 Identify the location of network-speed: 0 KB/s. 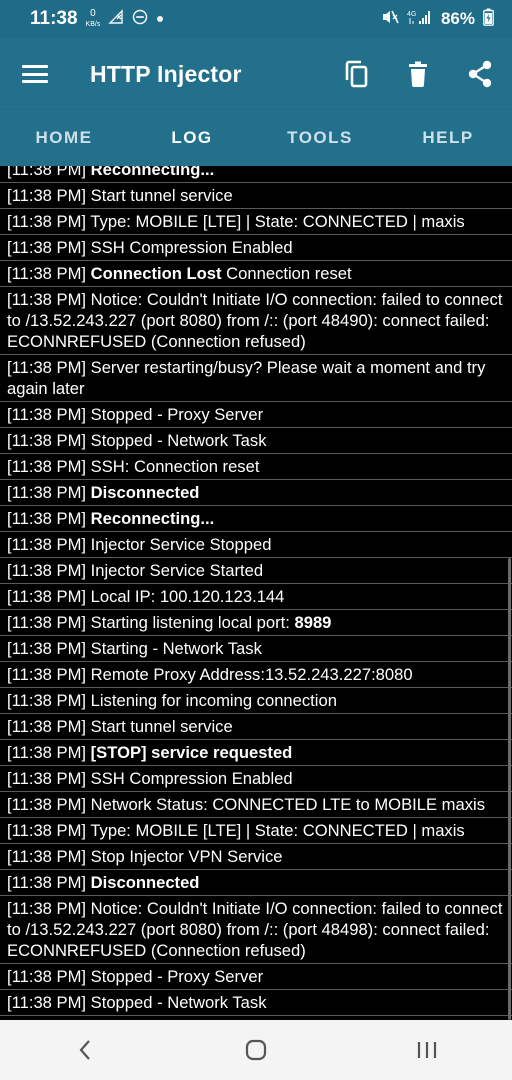
(93, 18).